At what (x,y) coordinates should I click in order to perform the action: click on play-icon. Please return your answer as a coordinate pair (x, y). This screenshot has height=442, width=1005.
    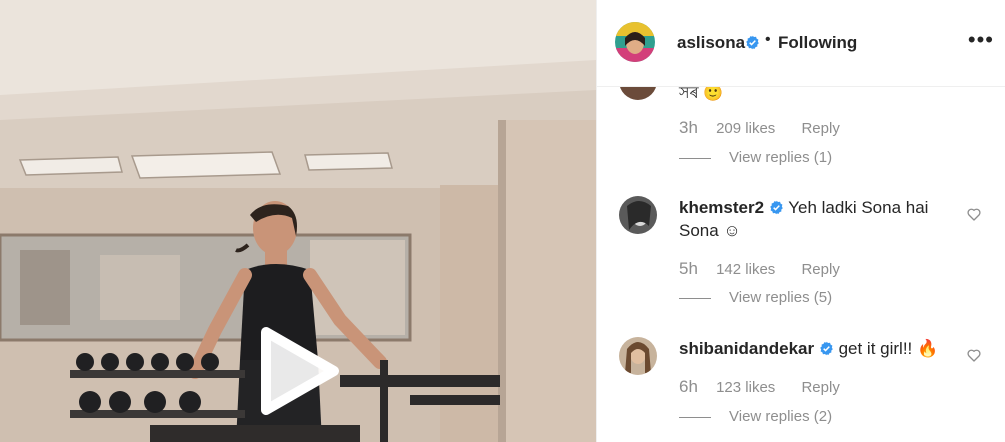
    Looking at the image, I should click on (300, 371).